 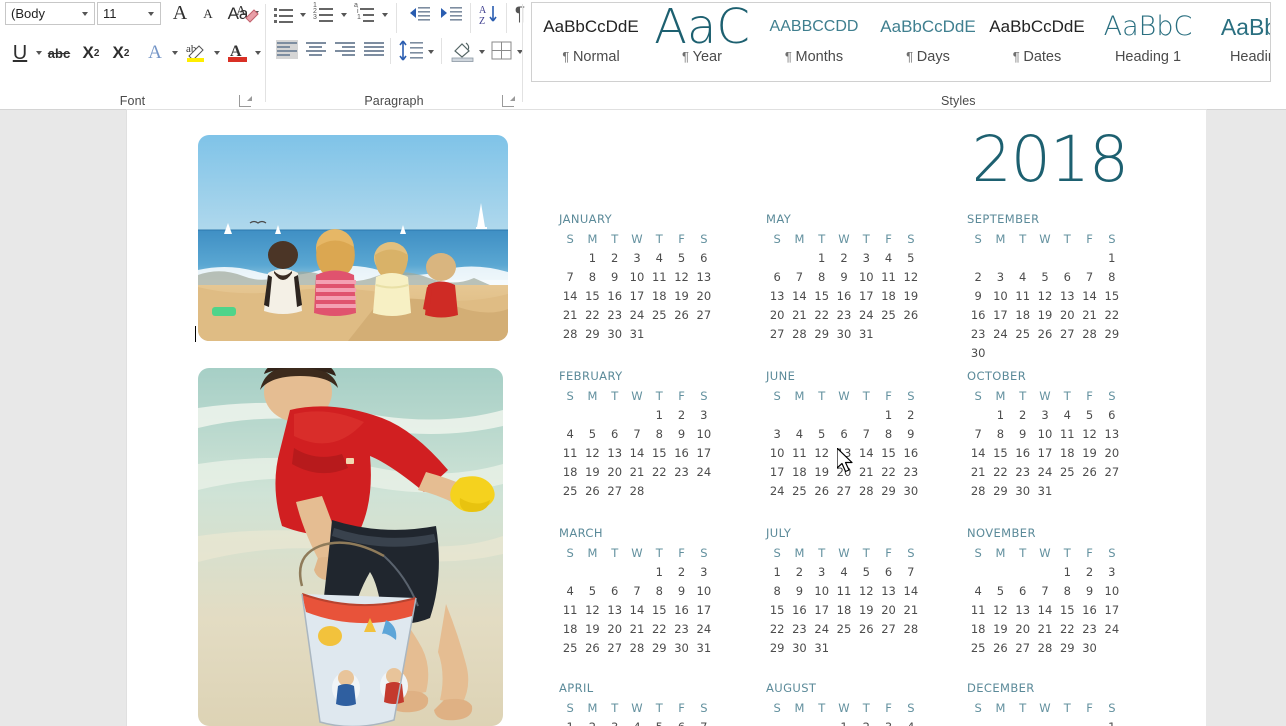 What do you see at coordinates (180, 13) in the screenshot?
I see `grow-font-icon: A` at bounding box center [180, 13].